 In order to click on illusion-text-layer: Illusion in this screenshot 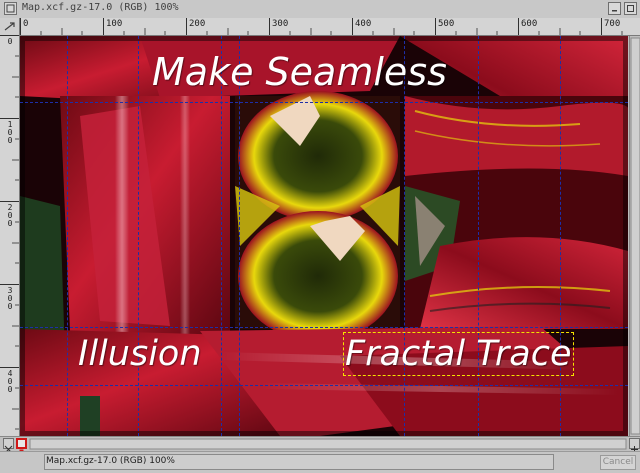, I will do `click(140, 354)`.